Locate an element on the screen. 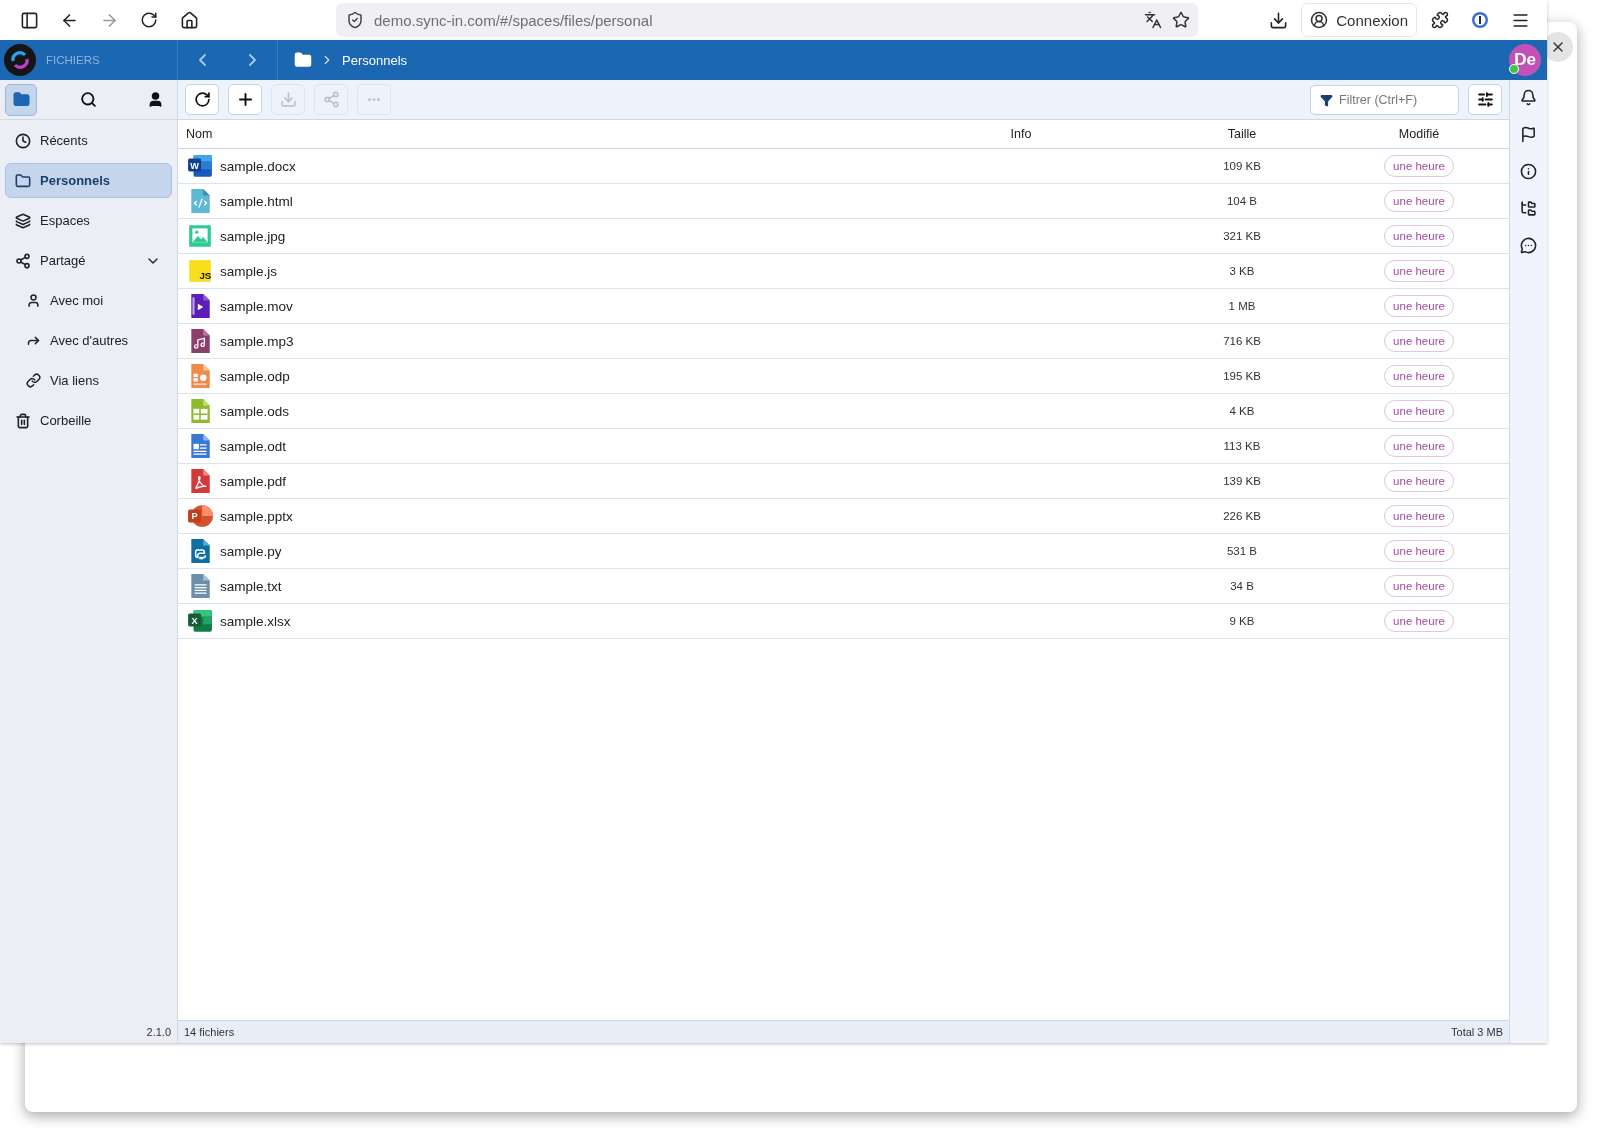 This screenshot has height=1139, width=1602. column-header: Info is located at coordinates (1021, 134).